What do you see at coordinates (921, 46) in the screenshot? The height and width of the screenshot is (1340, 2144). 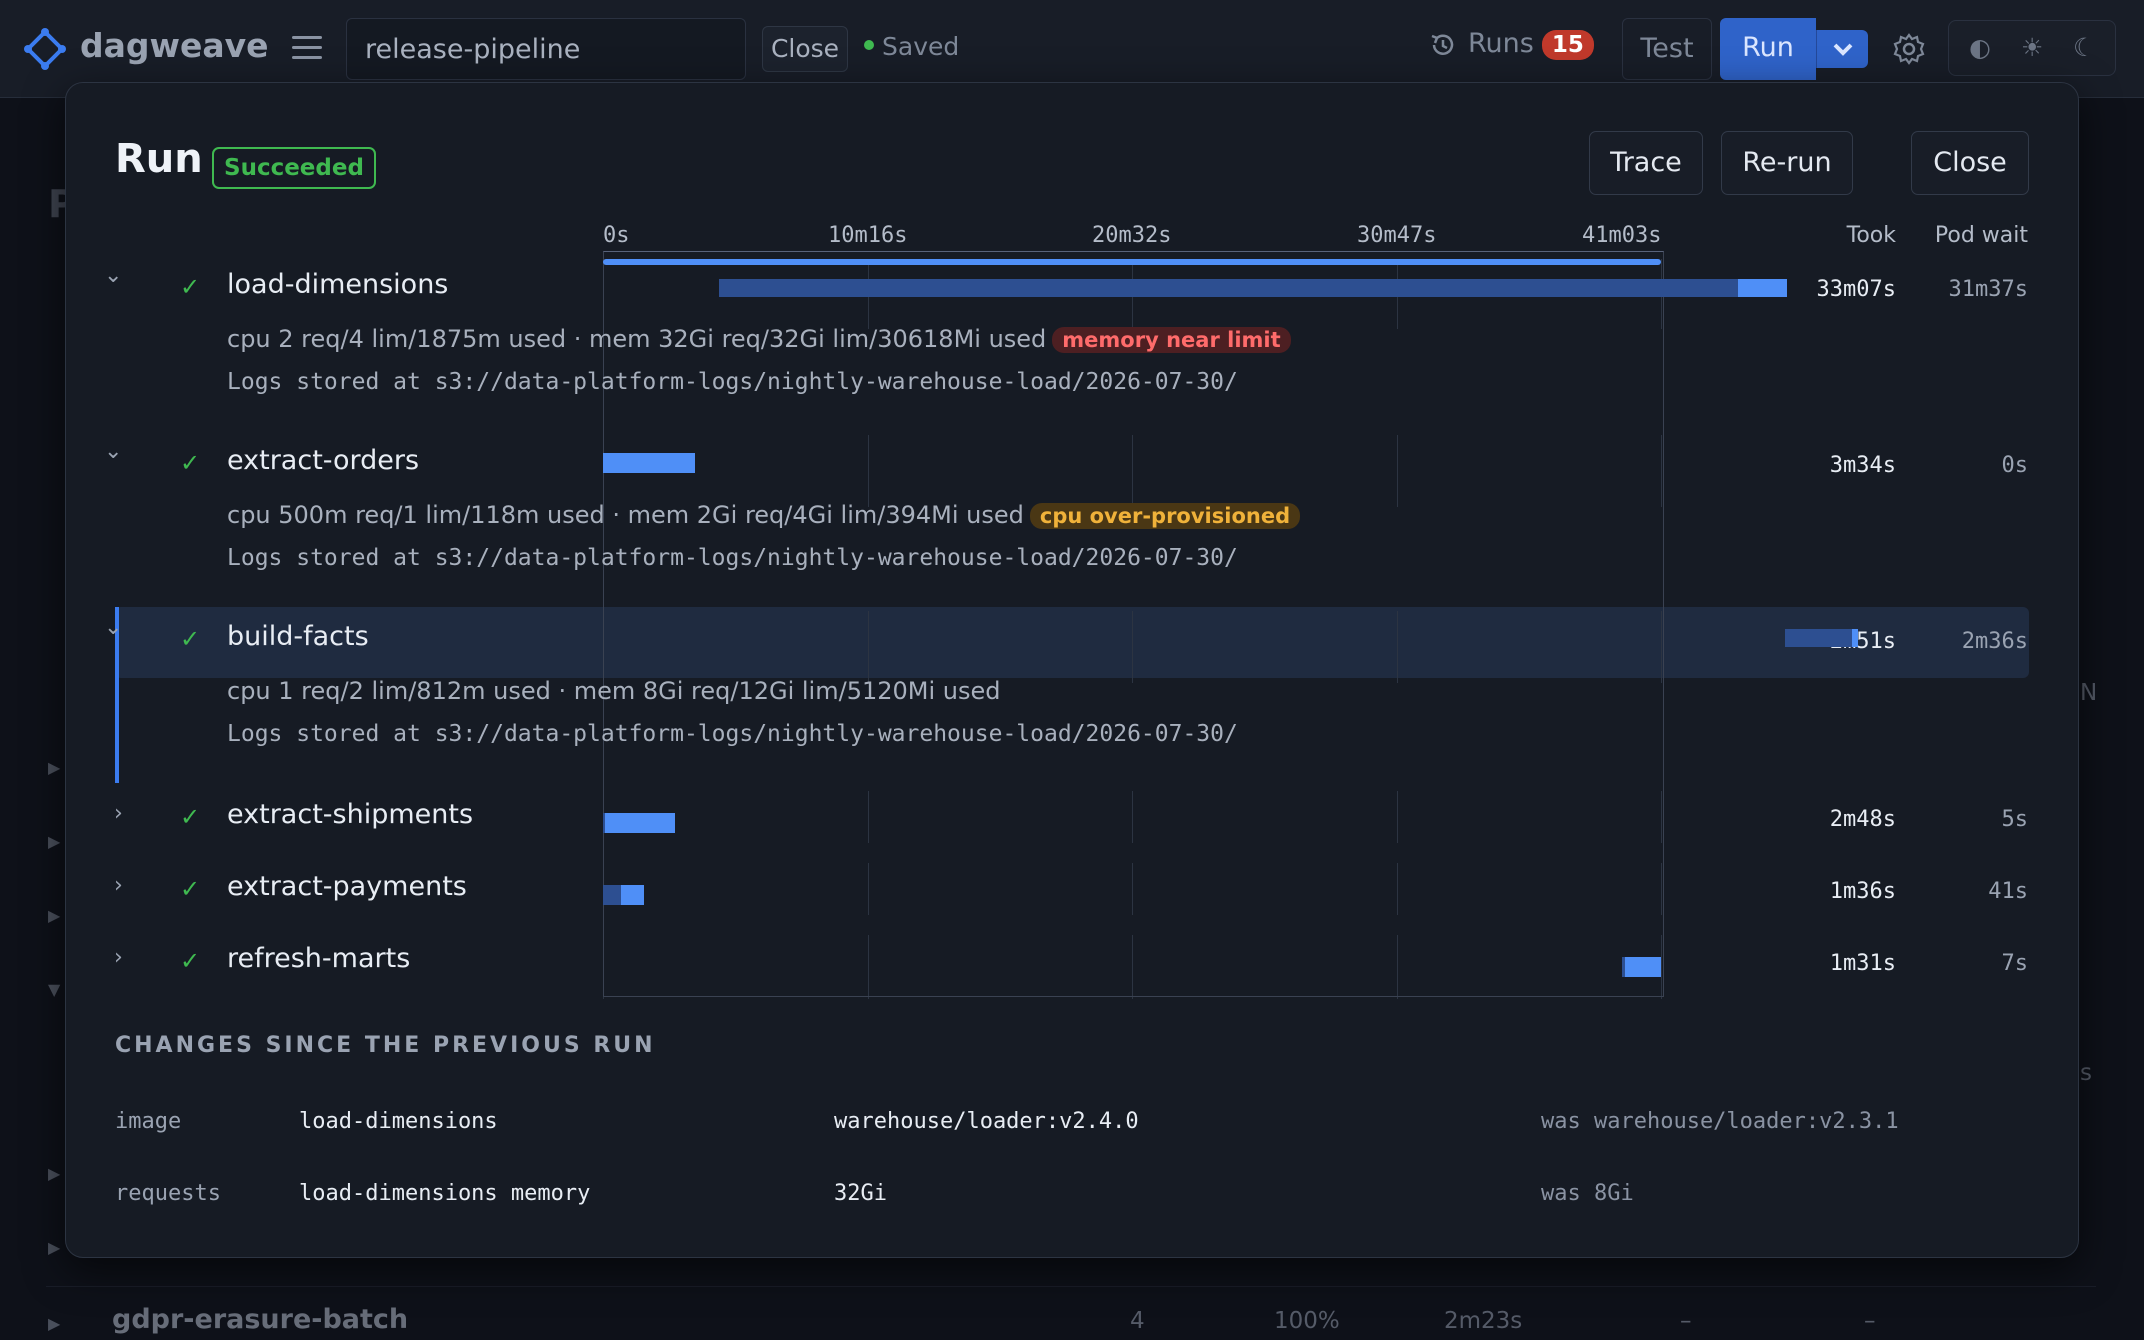 I see `saved-label: Saved` at bounding box center [921, 46].